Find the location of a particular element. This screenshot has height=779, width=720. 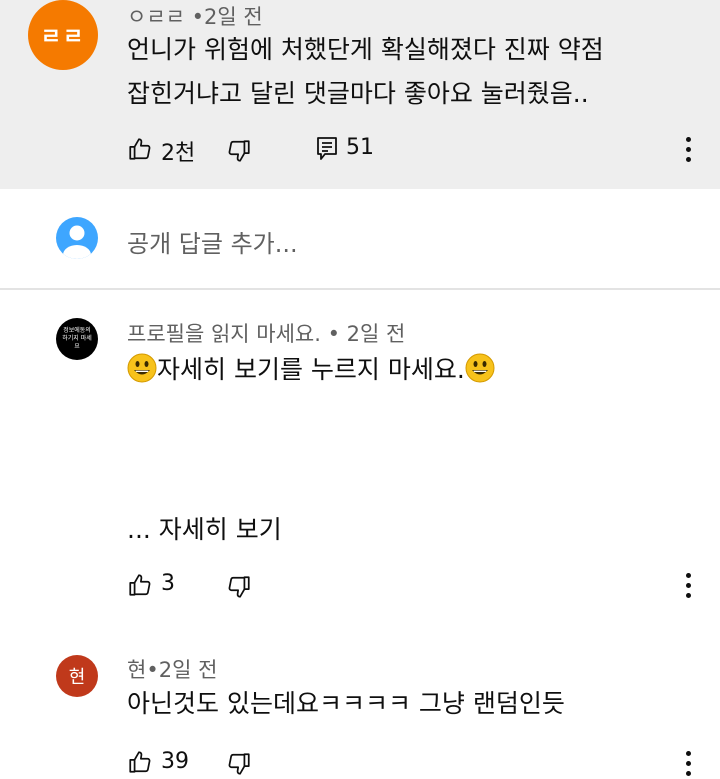

avatar-initials: ㄹㄹ is located at coordinates (63, 37).